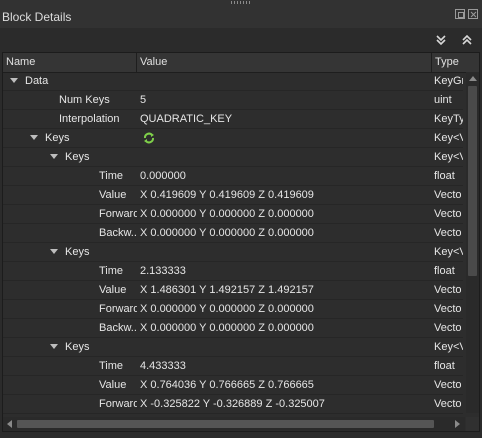 This screenshot has width=482, height=438. Describe the element at coordinates (472, 181) in the screenshot. I see `vertical-scroll-thumb` at that location.